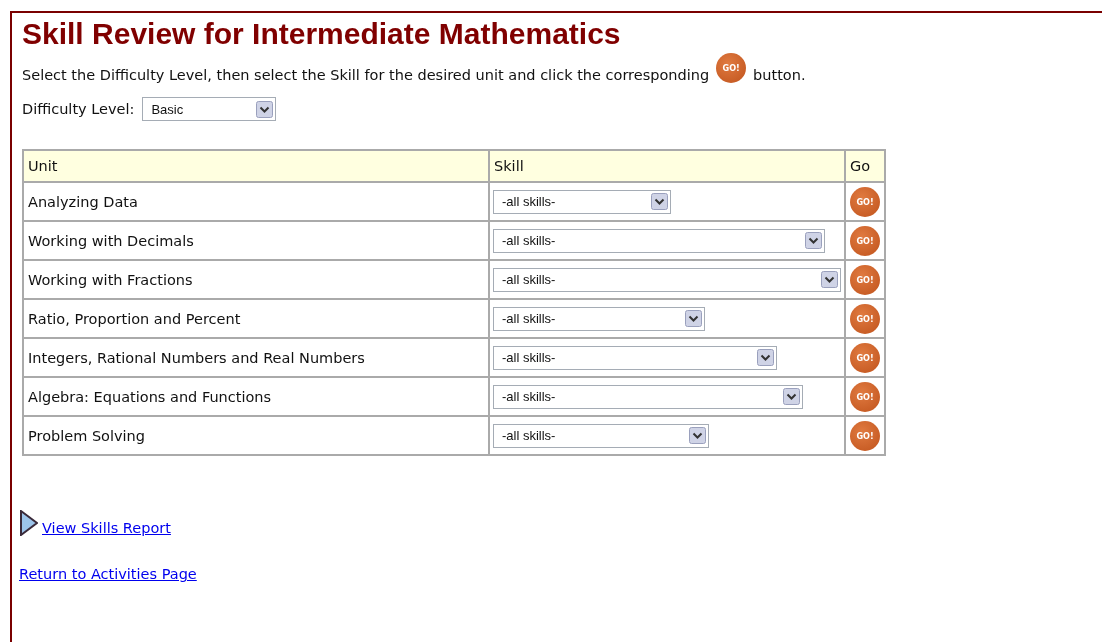 This screenshot has height=644, width=1102. Describe the element at coordinates (256, 166) in the screenshot. I see `column-header: Unit` at that location.